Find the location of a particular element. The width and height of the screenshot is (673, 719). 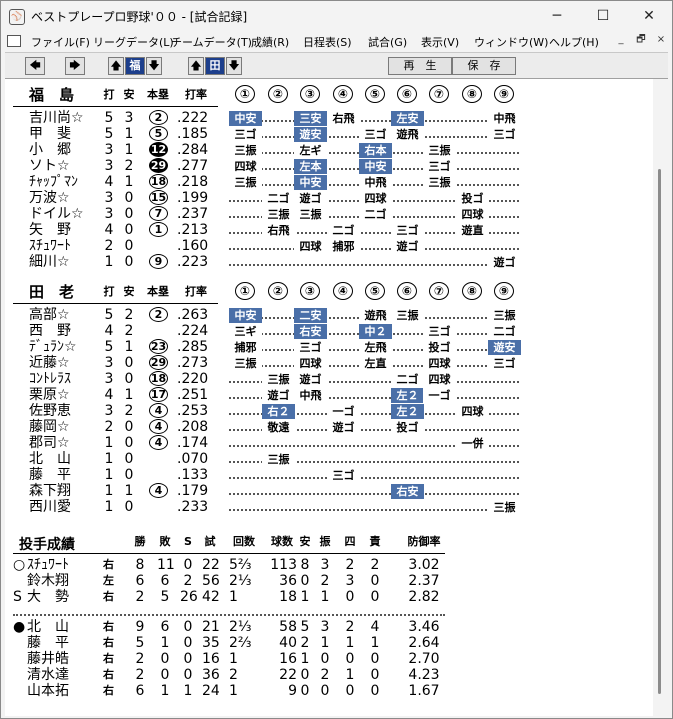

minimize-button: ─ is located at coordinates (557, 16).